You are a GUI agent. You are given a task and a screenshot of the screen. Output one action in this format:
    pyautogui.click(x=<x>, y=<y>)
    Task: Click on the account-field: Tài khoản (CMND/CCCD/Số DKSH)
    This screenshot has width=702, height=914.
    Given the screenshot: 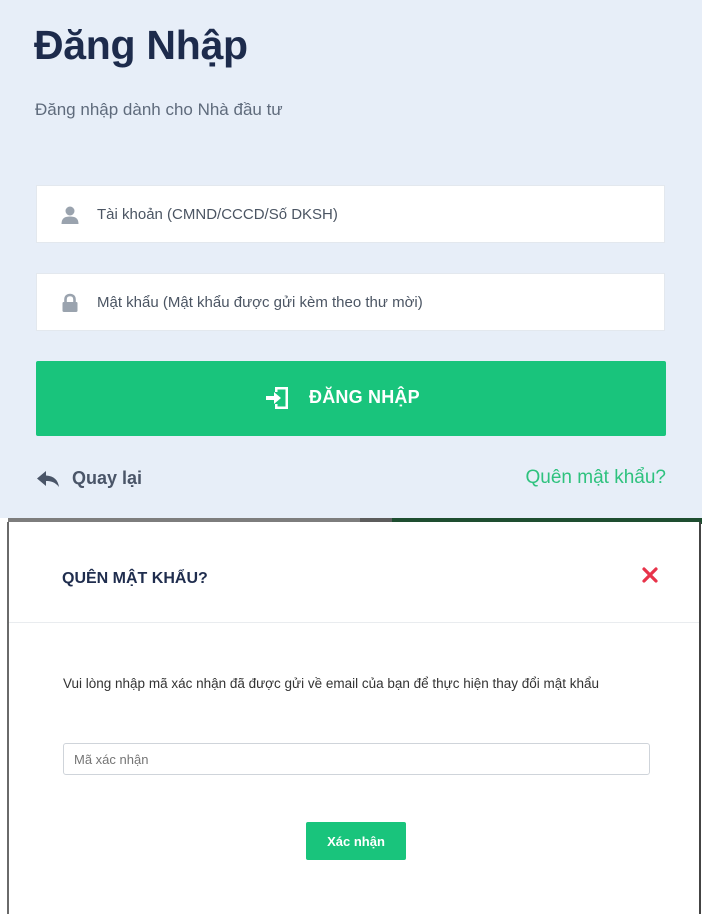 What is the action you would take?
    pyautogui.click(x=350, y=214)
    